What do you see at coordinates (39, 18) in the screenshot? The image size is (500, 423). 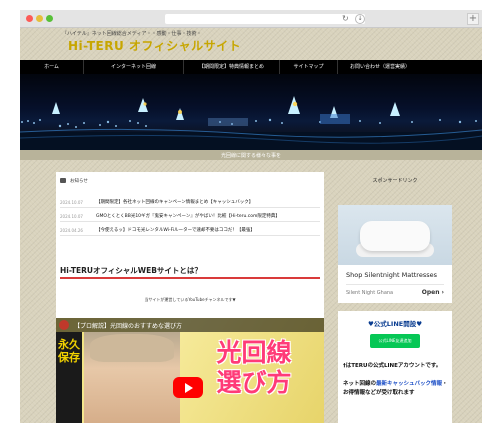 I see `minimize-window-icon` at bounding box center [39, 18].